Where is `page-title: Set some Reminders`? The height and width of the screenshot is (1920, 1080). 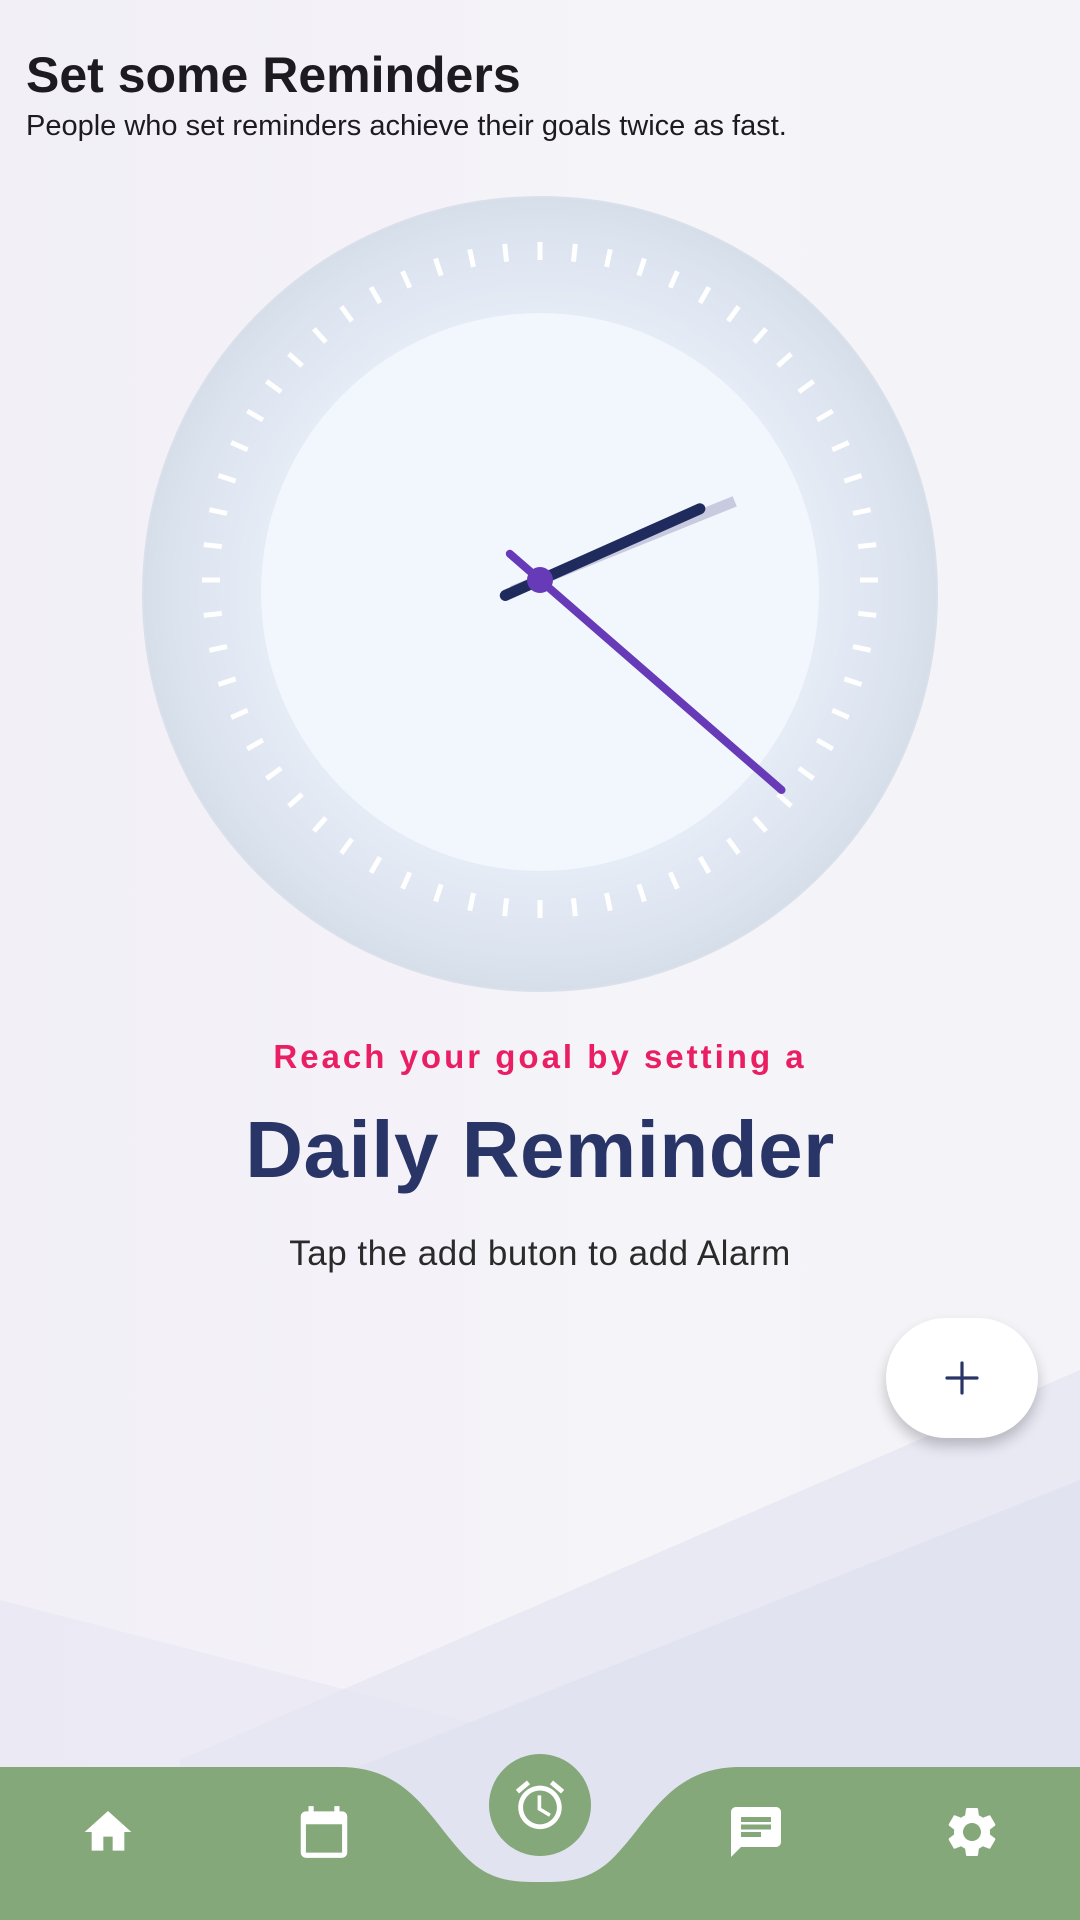
page-title: Set some Reminders is located at coordinates (273, 75).